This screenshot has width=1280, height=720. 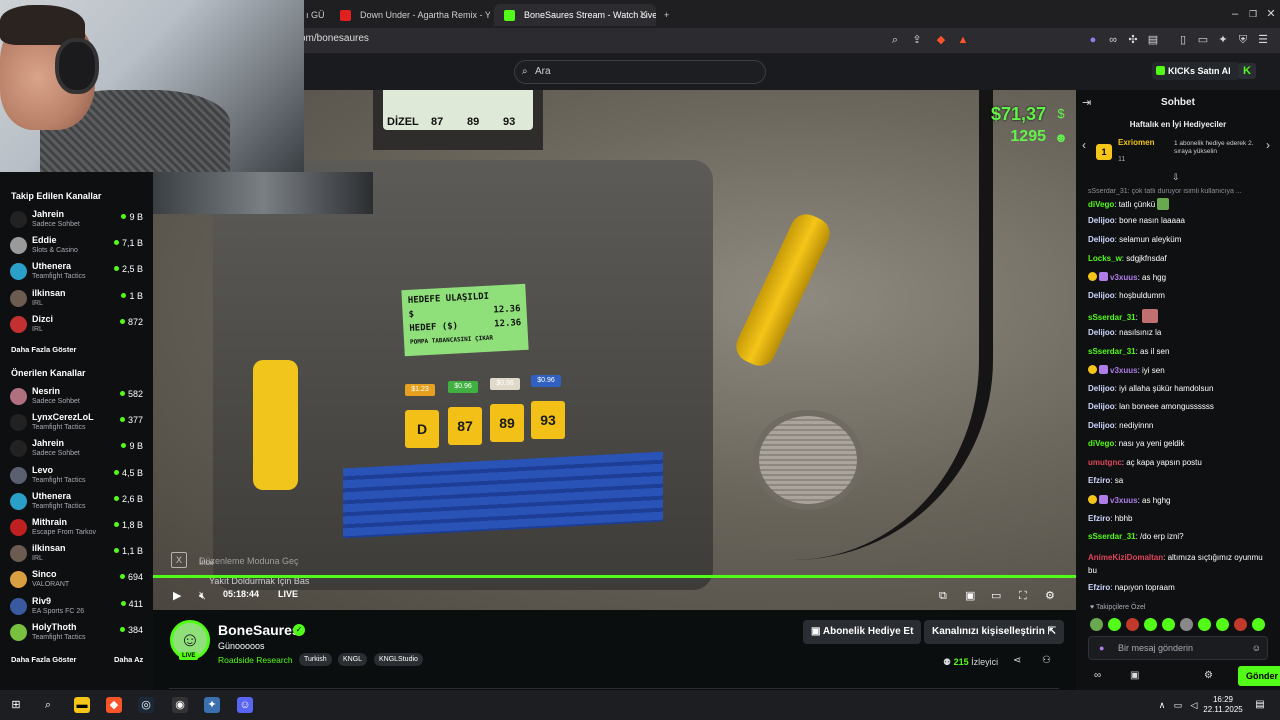 I want to click on chat-input: ● Bir mesaj gönderin ☺, so click(x=1178, y=648).